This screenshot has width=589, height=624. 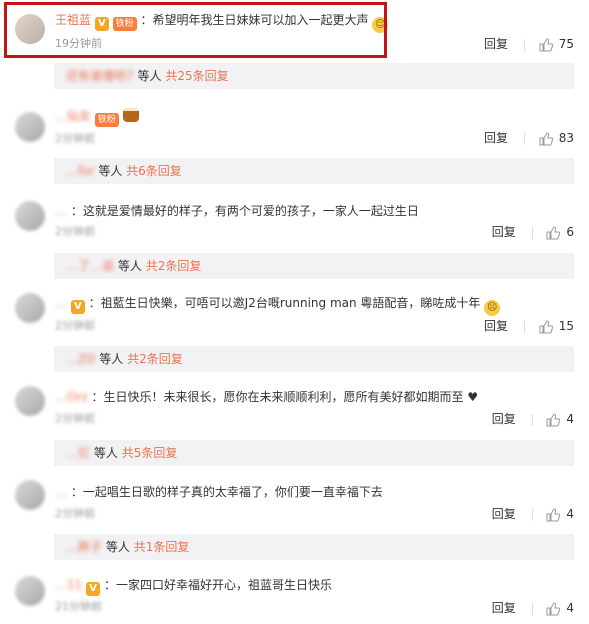 I want to click on sub-reply-names: …胖子, so click(x=84, y=547).